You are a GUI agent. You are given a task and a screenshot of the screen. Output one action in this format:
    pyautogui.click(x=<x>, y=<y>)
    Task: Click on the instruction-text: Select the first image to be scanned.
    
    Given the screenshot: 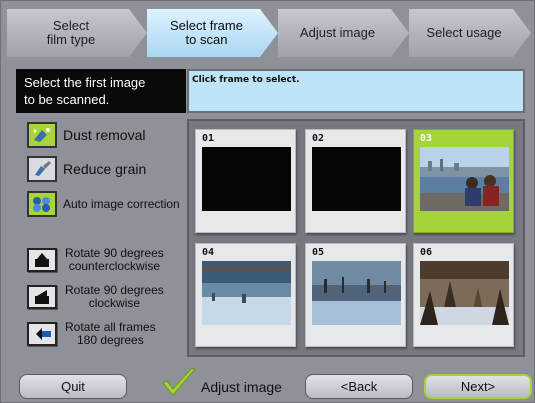 What is the action you would take?
    pyautogui.click(x=101, y=91)
    